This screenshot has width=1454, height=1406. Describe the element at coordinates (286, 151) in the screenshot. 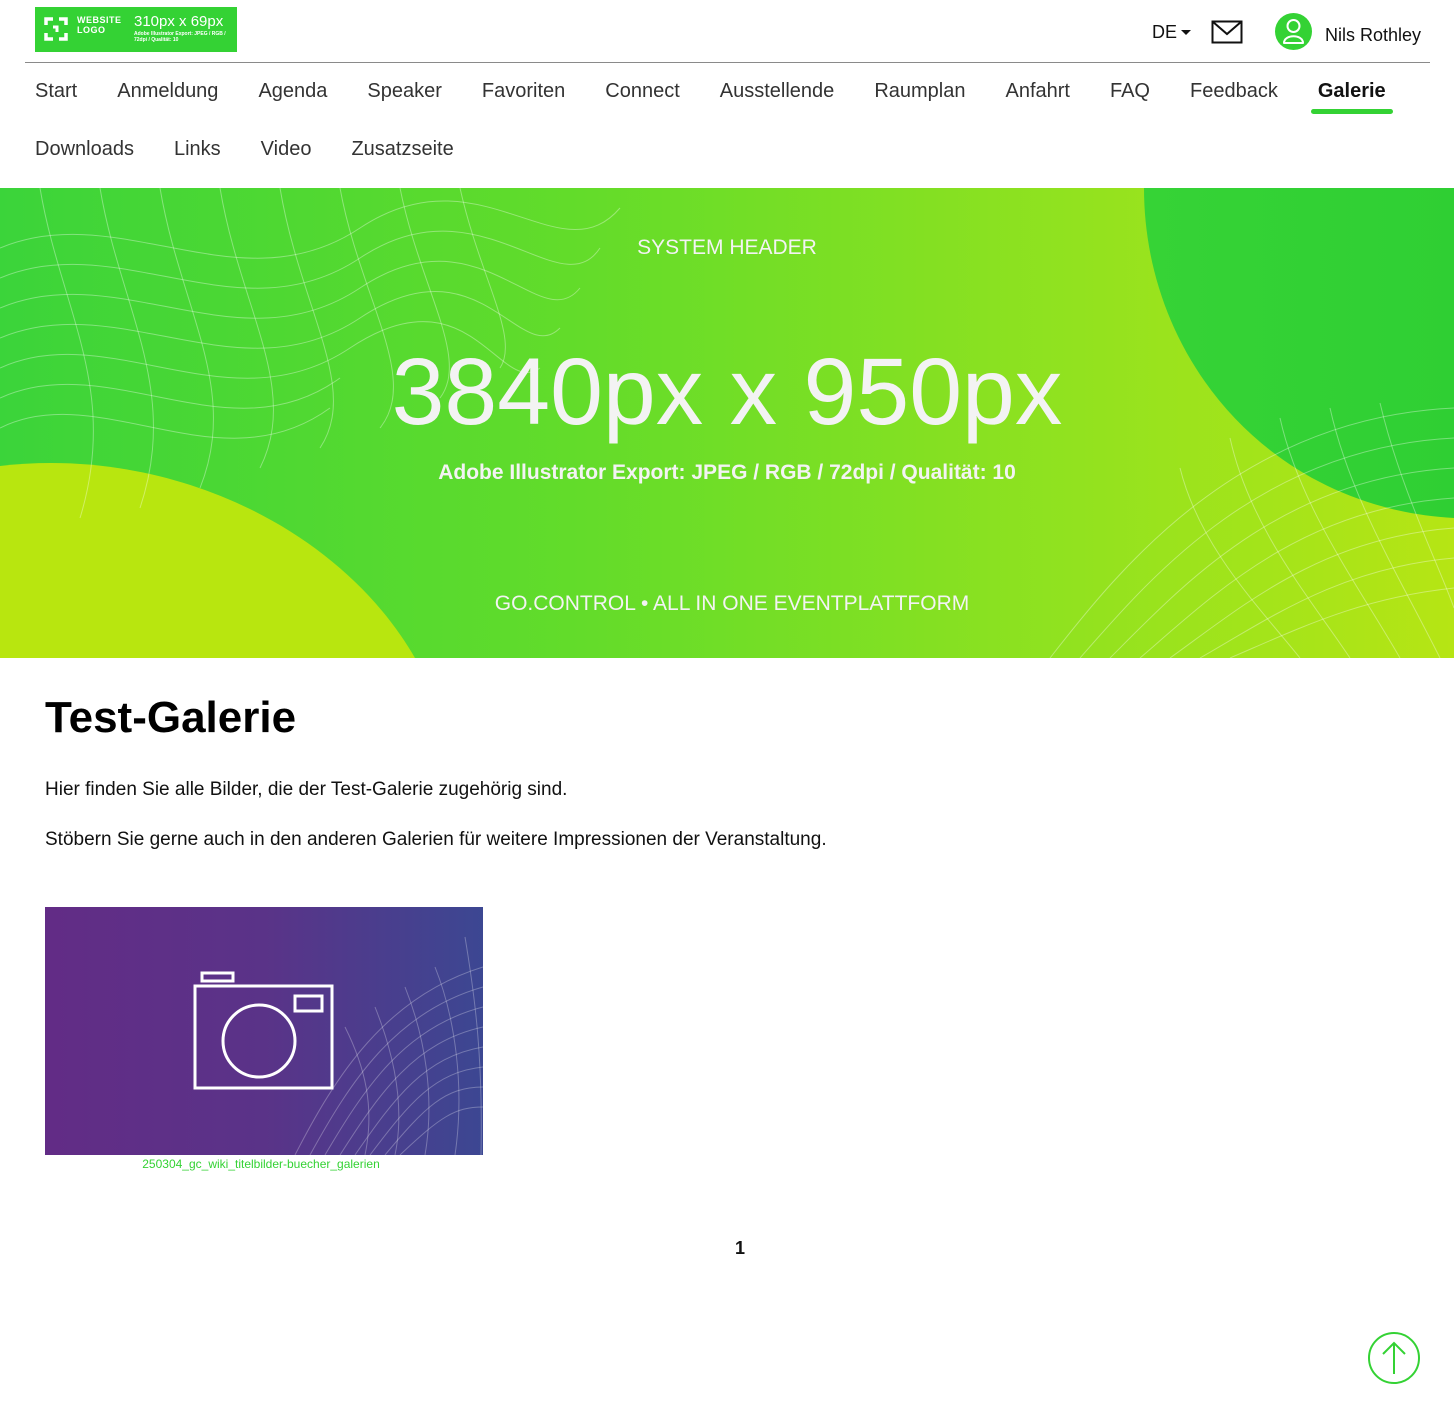

I see `nav-item-video: Video` at that location.